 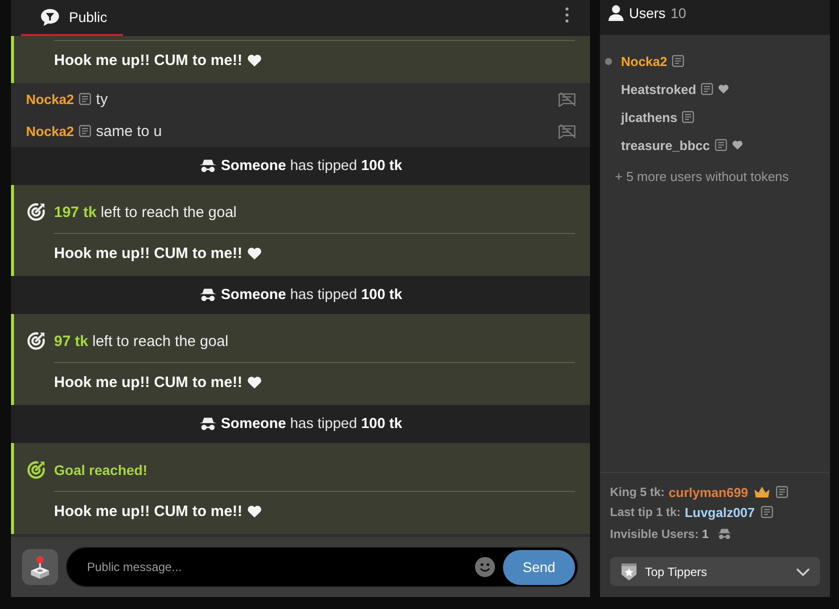 What do you see at coordinates (322, 567) in the screenshot?
I see `message-input: Public message... Send` at bounding box center [322, 567].